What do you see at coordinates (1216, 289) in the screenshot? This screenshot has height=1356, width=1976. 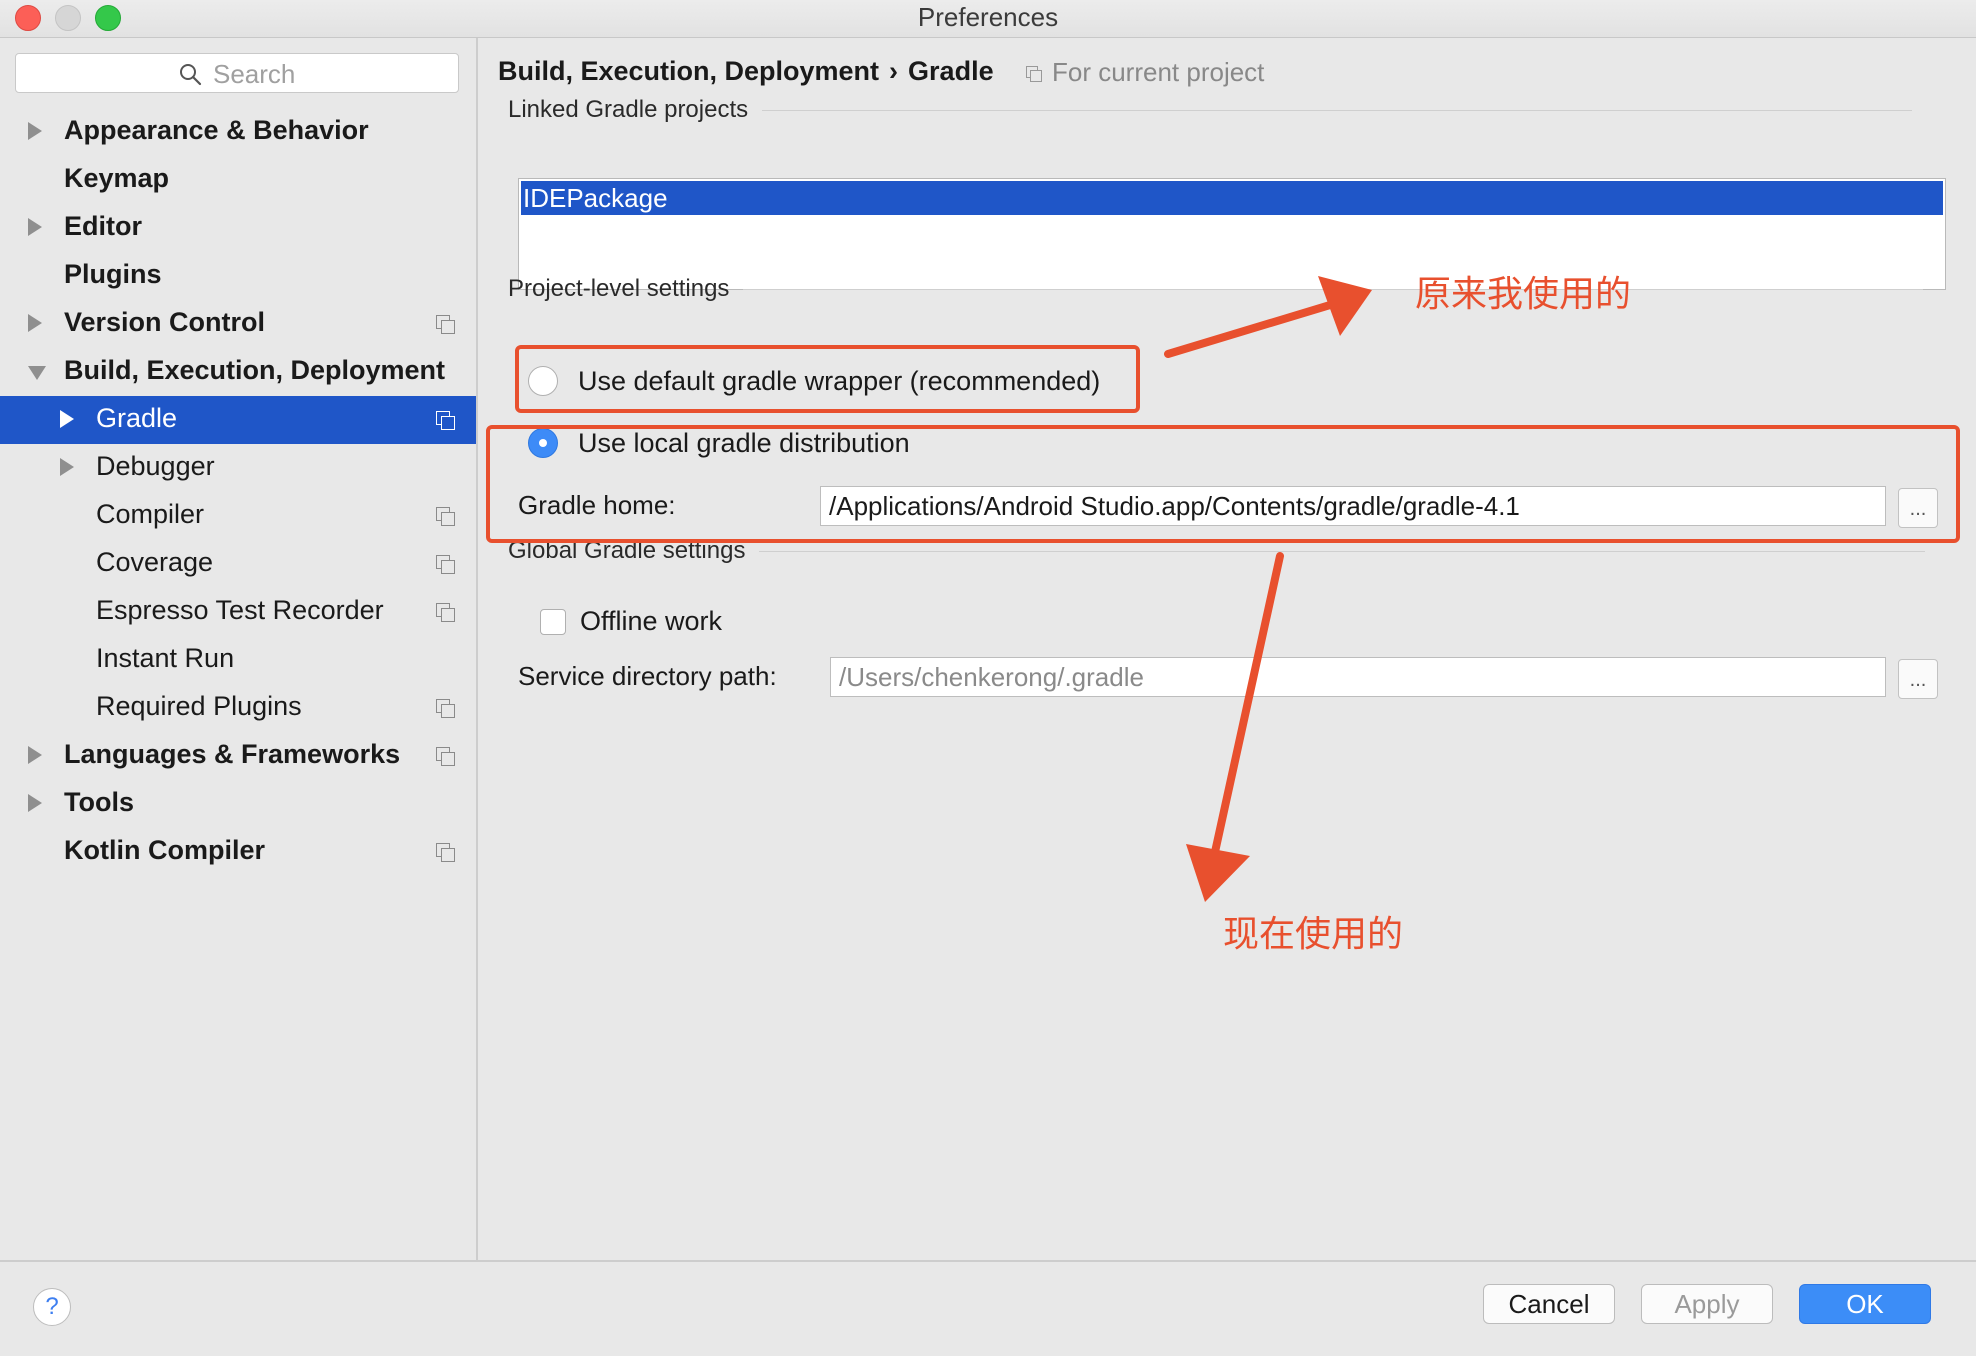 I see `project-level-section: Project-level settings` at bounding box center [1216, 289].